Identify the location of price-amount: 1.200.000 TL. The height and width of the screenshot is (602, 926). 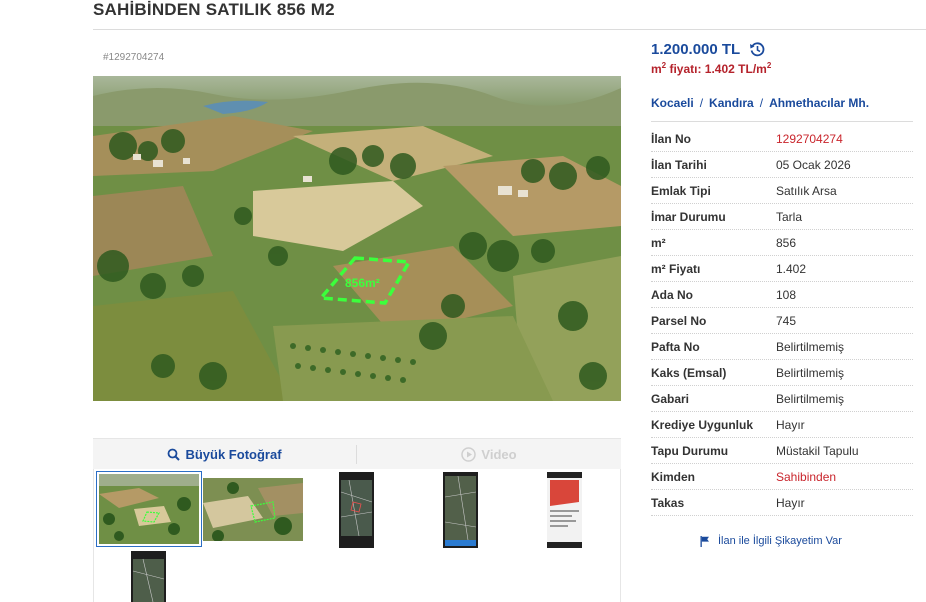
(696, 49).